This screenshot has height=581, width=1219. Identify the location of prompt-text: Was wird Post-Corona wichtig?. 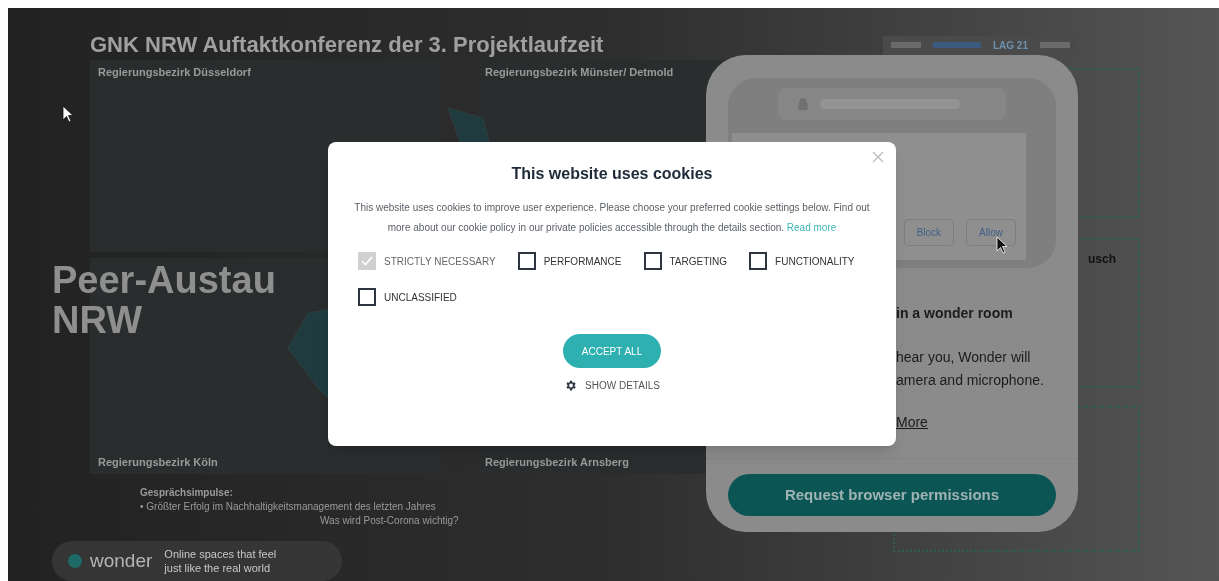
(389, 521).